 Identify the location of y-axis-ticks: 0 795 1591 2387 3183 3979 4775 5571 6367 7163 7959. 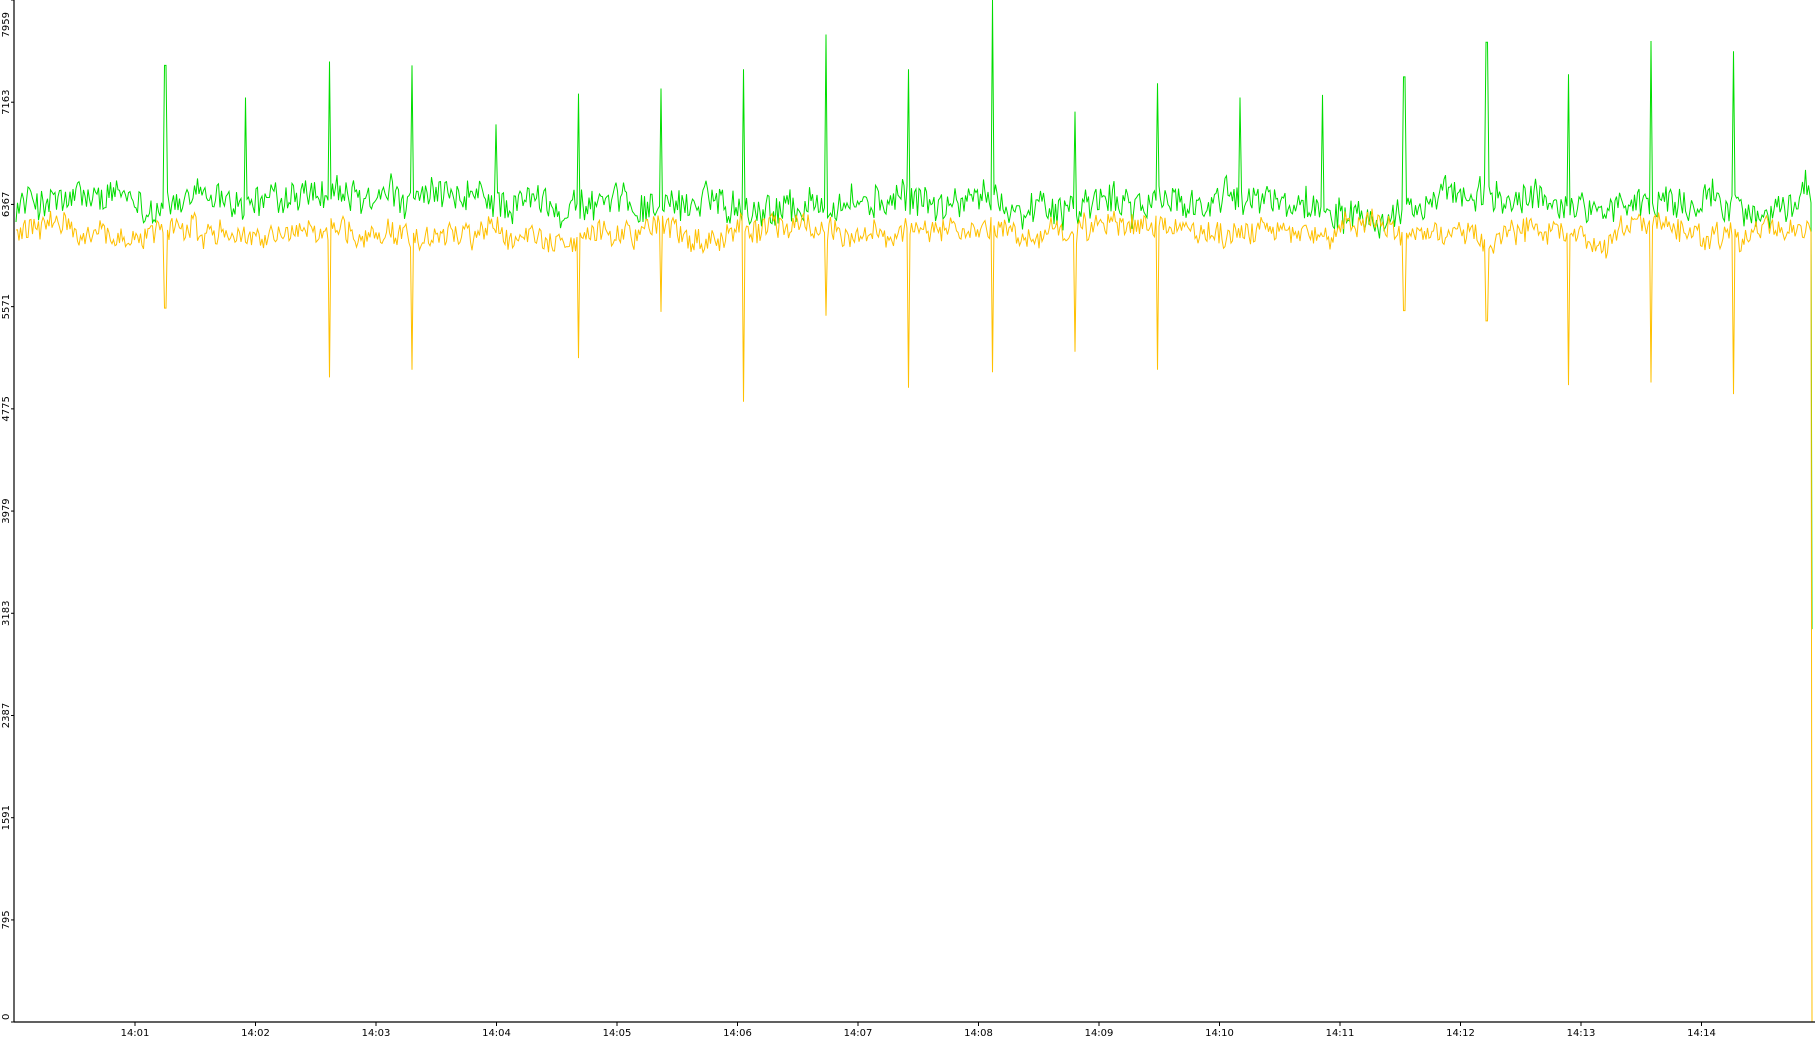
(7, 511).